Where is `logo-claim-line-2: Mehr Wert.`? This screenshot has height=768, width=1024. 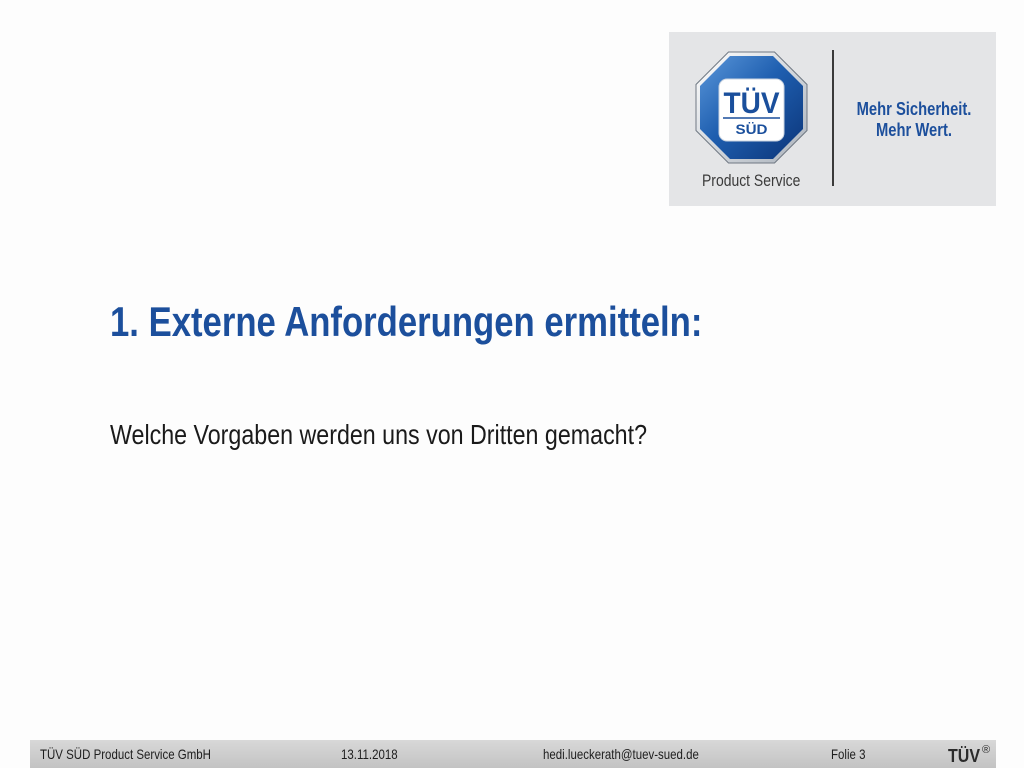
logo-claim-line-2: Mehr Wert. is located at coordinates (914, 130).